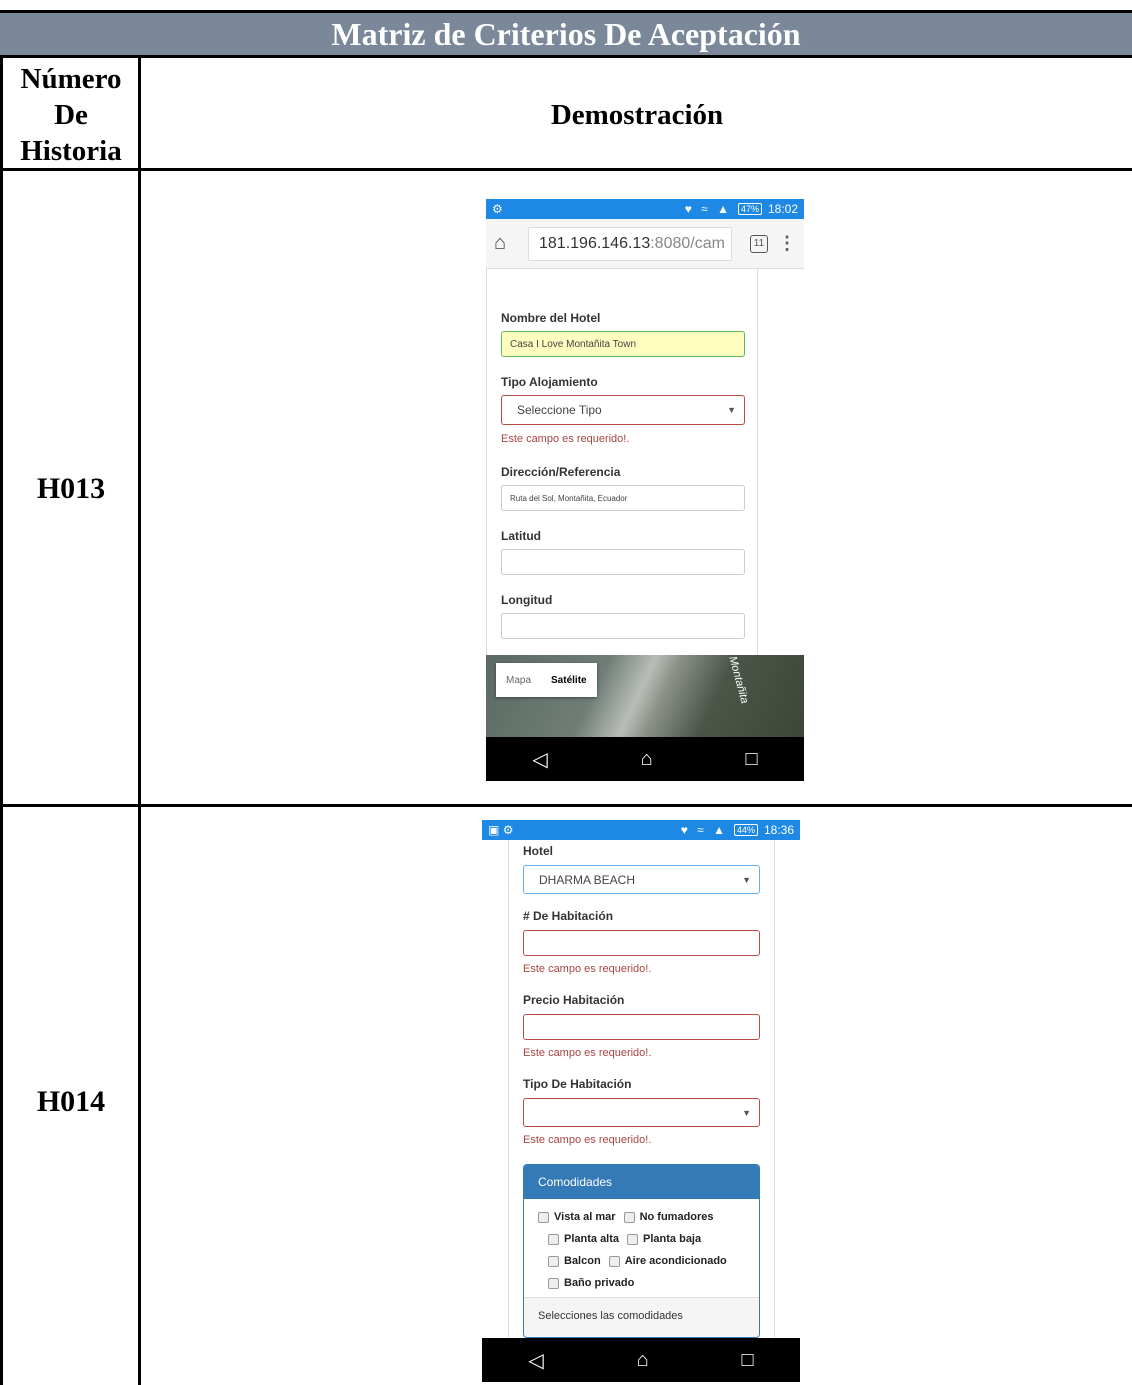 The width and height of the screenshot is (1132, 1385). What do you see at coordinates (507, 243) in the screenshot?
I see `home-icon: ⌂` at bounding box center [507, 243].